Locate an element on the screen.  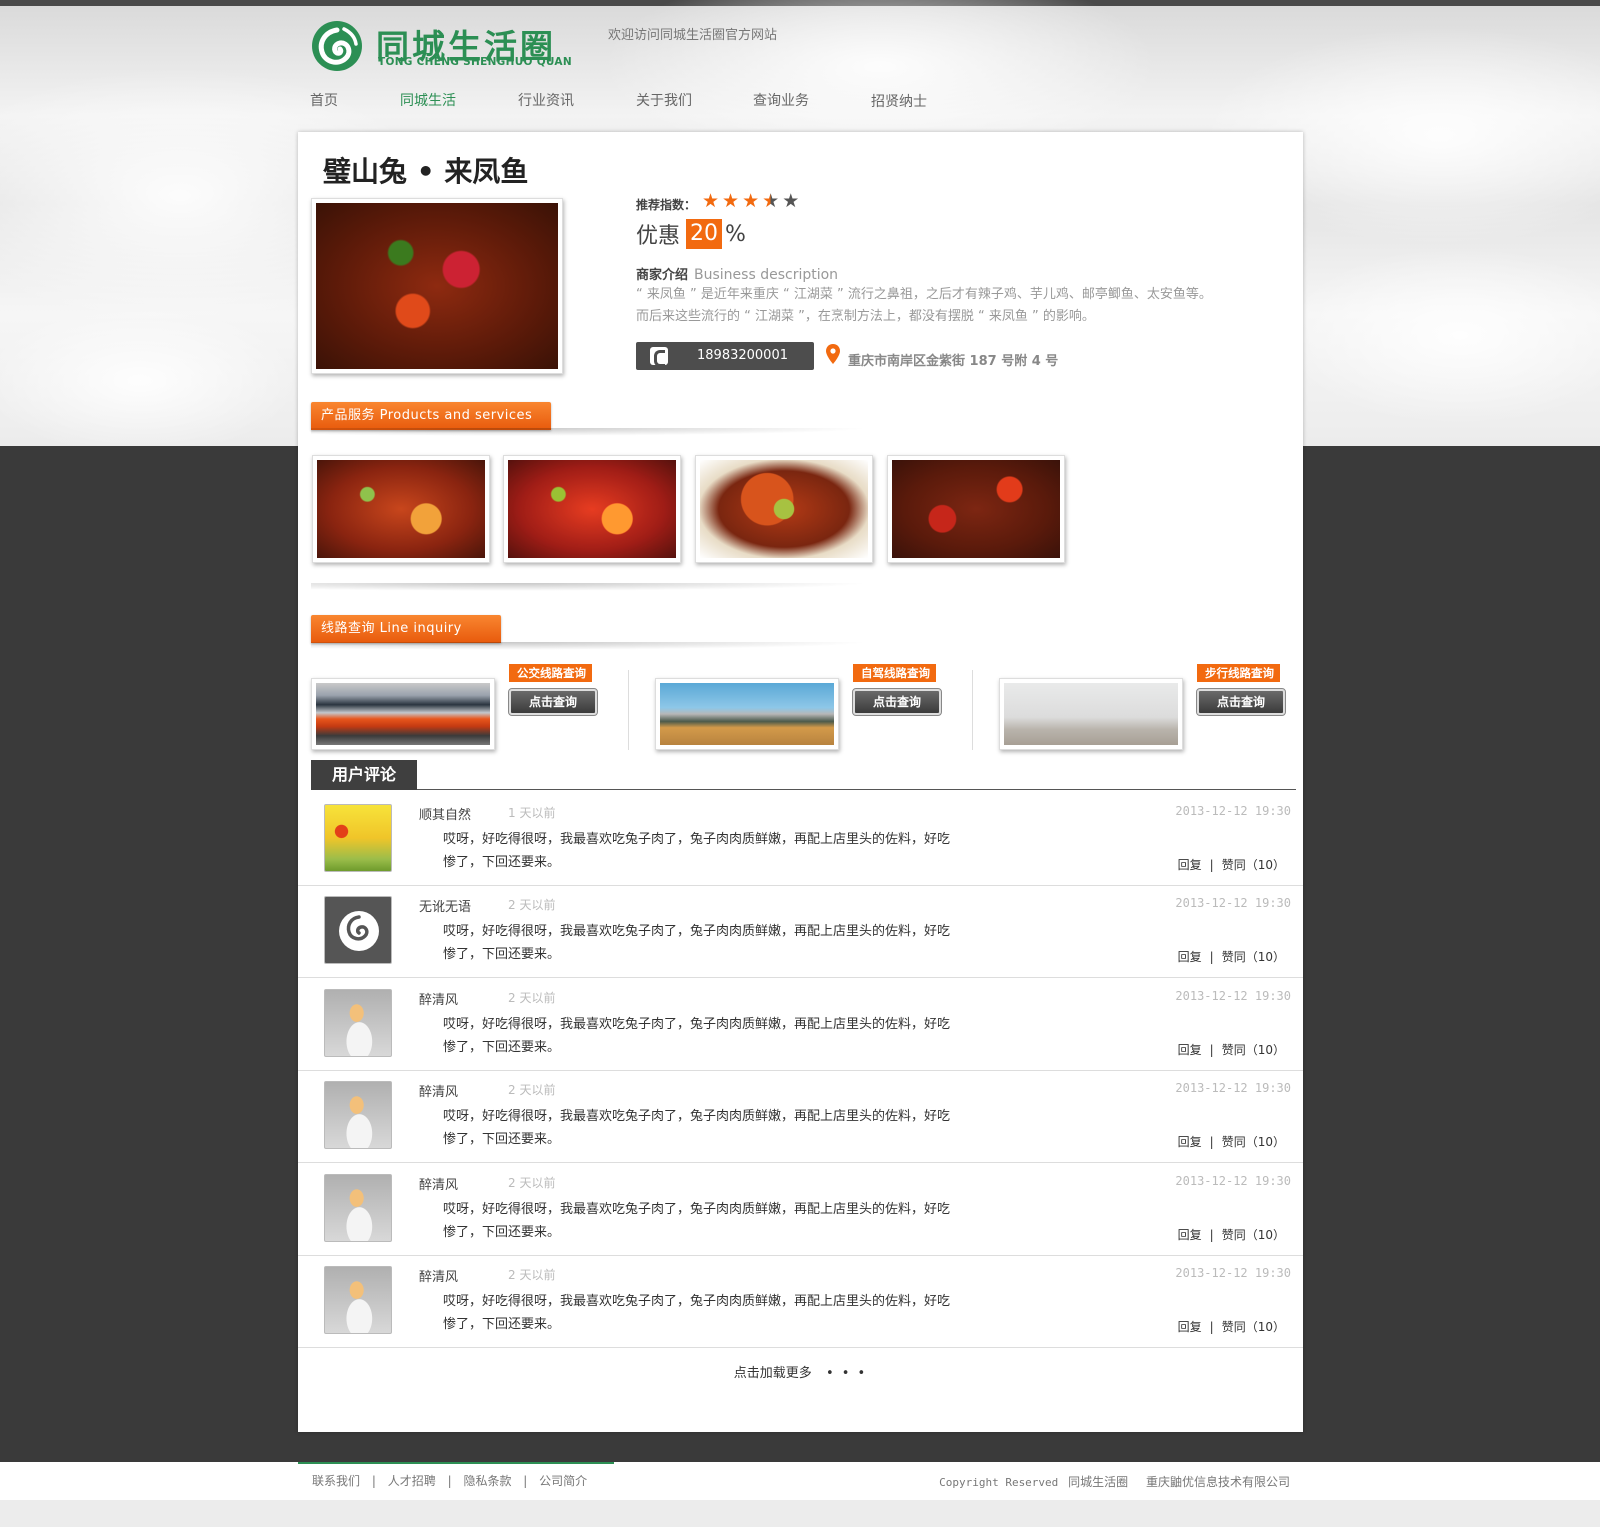
comment-username: 顺其自然 is located at coordinates (445, 813).